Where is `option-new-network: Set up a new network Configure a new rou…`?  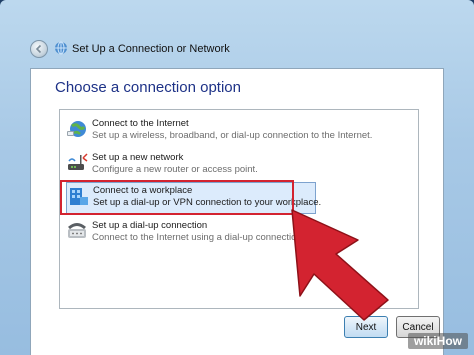
option-new-network: Set up a new network Configure a new rou… is located at coordinates (191, 166).